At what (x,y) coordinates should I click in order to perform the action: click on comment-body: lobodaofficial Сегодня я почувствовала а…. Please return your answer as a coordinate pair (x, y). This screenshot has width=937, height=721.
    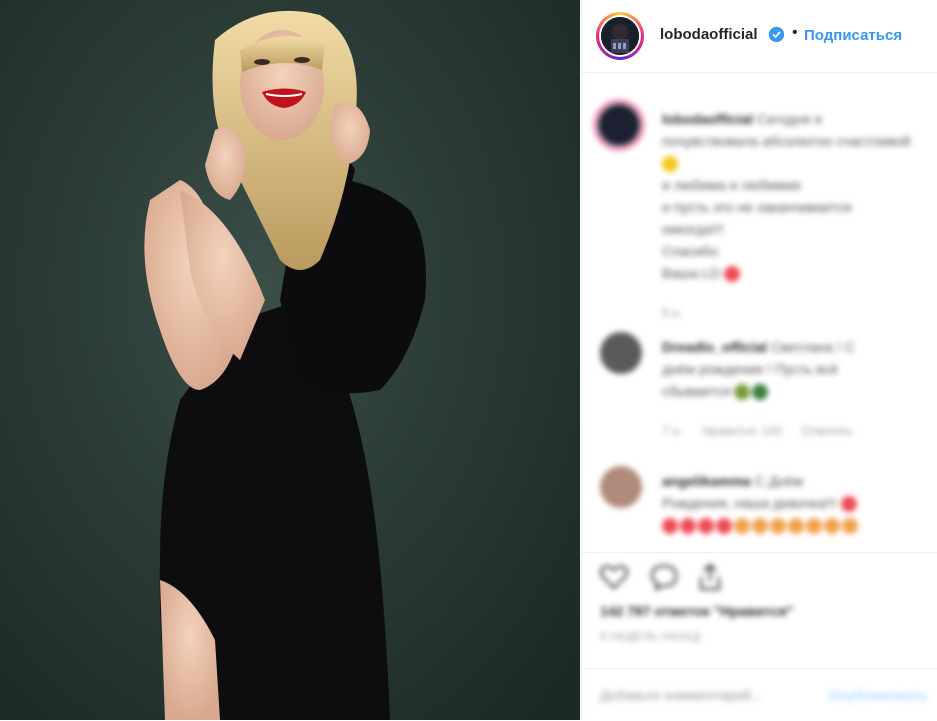
    Looking at the image, I should click on (797, 196).